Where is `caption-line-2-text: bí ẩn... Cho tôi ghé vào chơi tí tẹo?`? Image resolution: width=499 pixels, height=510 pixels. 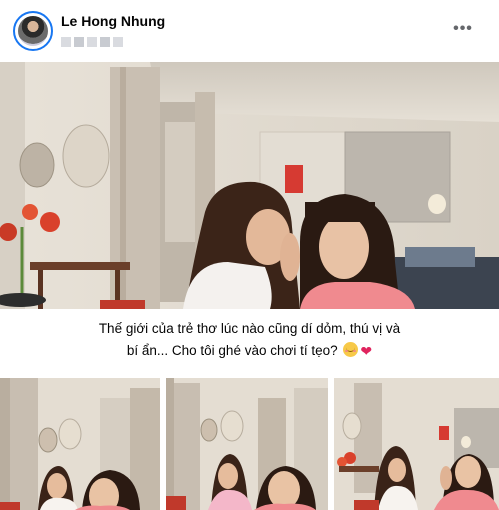 caption-line-2-text: bí ẩn... Cho tôi ghé vào chơi tí tẹo? is located at coordinates (232, 350).